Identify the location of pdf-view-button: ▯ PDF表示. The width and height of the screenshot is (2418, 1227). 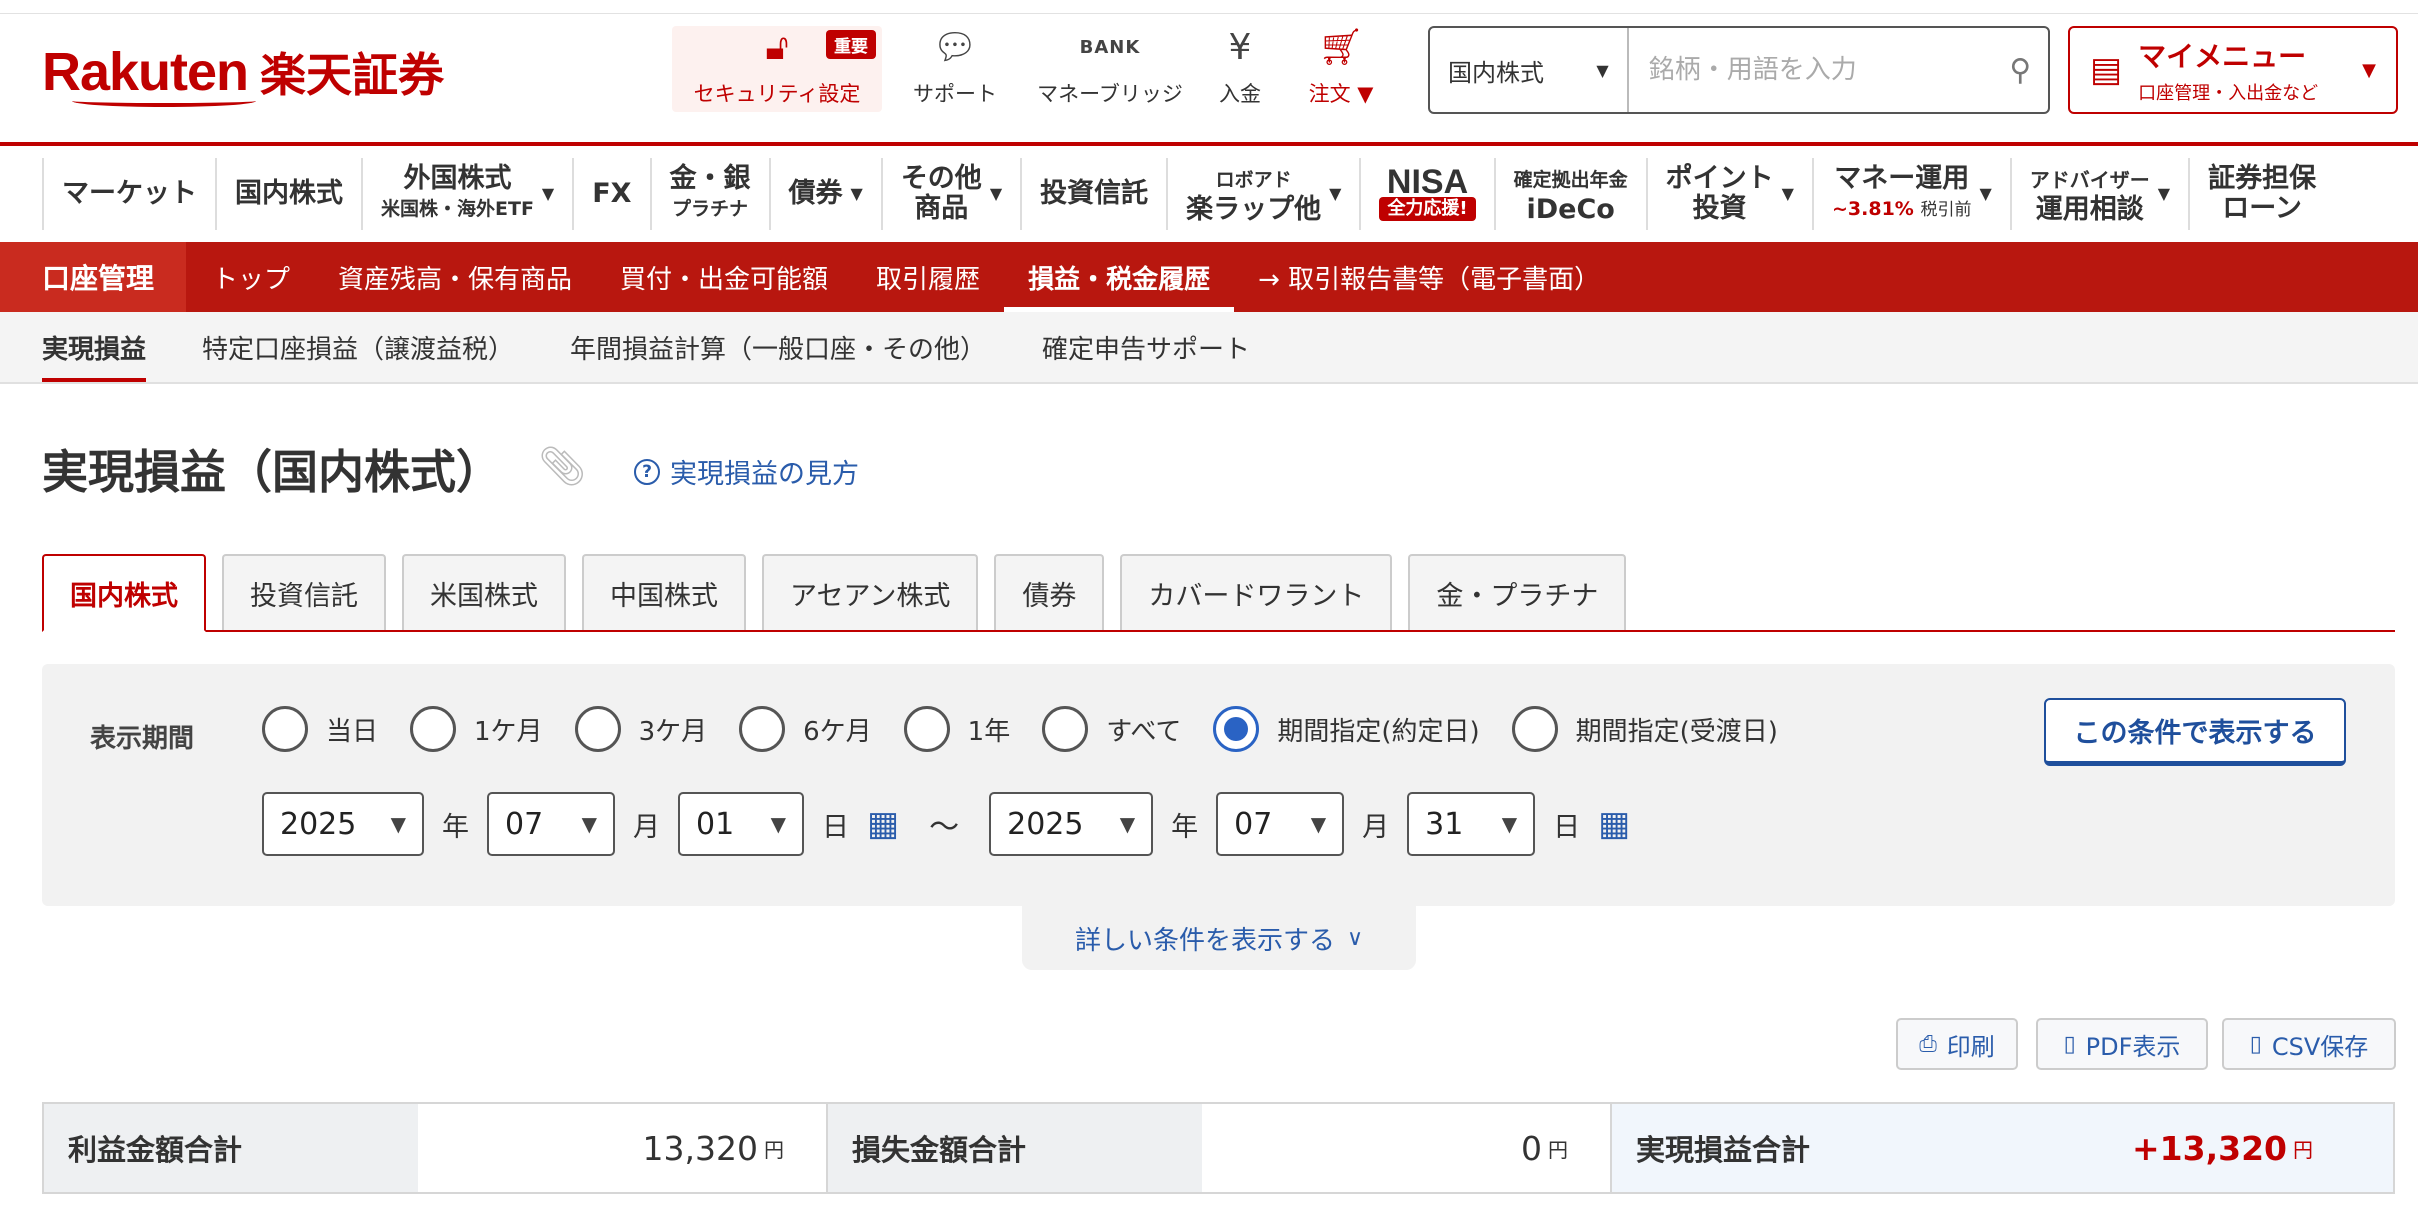
(2122, 1044).